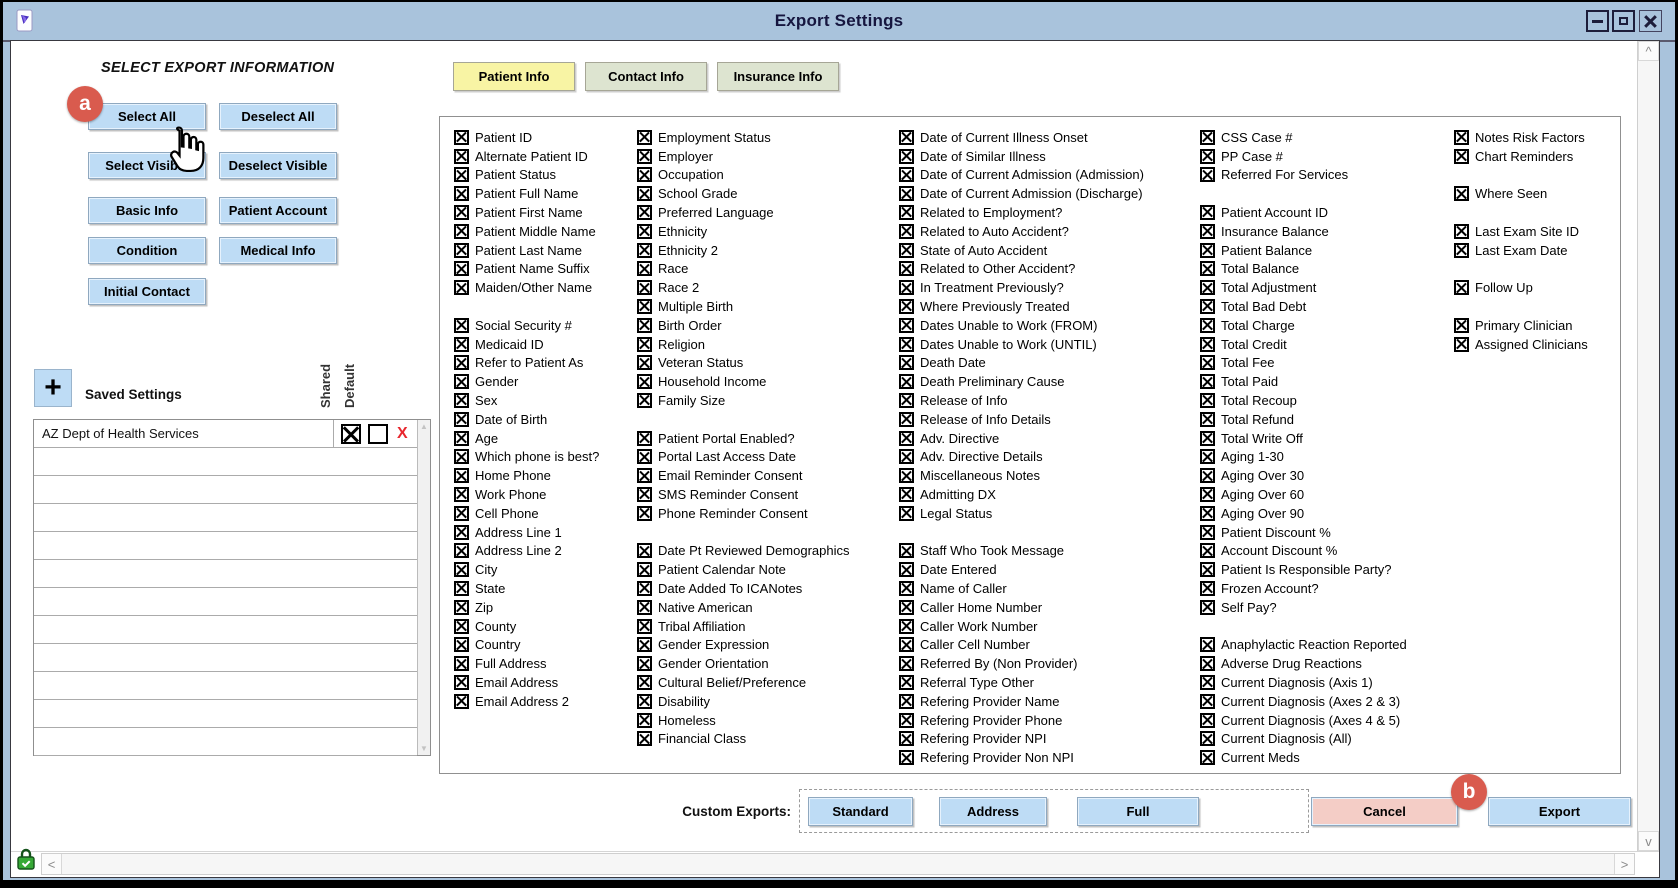 The height and width of the screenshot is (888, 1678). Describe the element at coordinates (526, 344) in the screenshot. I see `export-field-item: Medicaid ID` at that location.